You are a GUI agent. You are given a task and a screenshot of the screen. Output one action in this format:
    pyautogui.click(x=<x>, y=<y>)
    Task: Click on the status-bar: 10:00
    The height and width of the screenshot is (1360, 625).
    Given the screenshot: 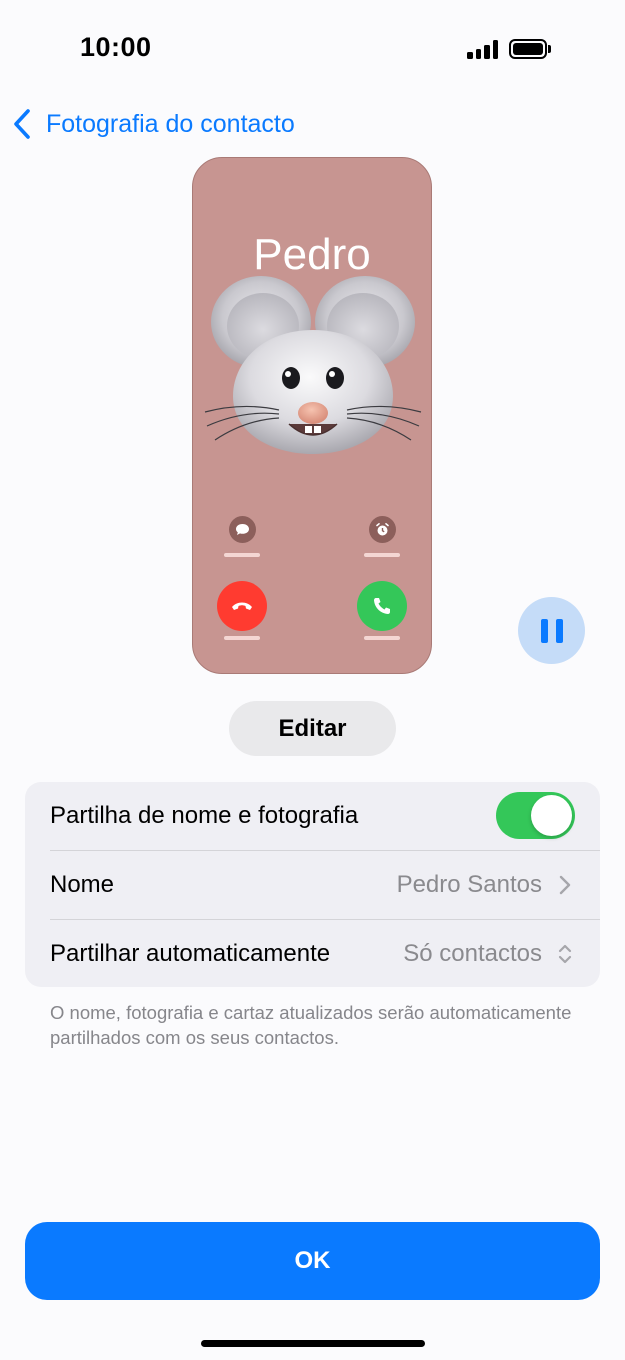 What is the action you would take?
    pyautogui.click(x=312, y=50)
    